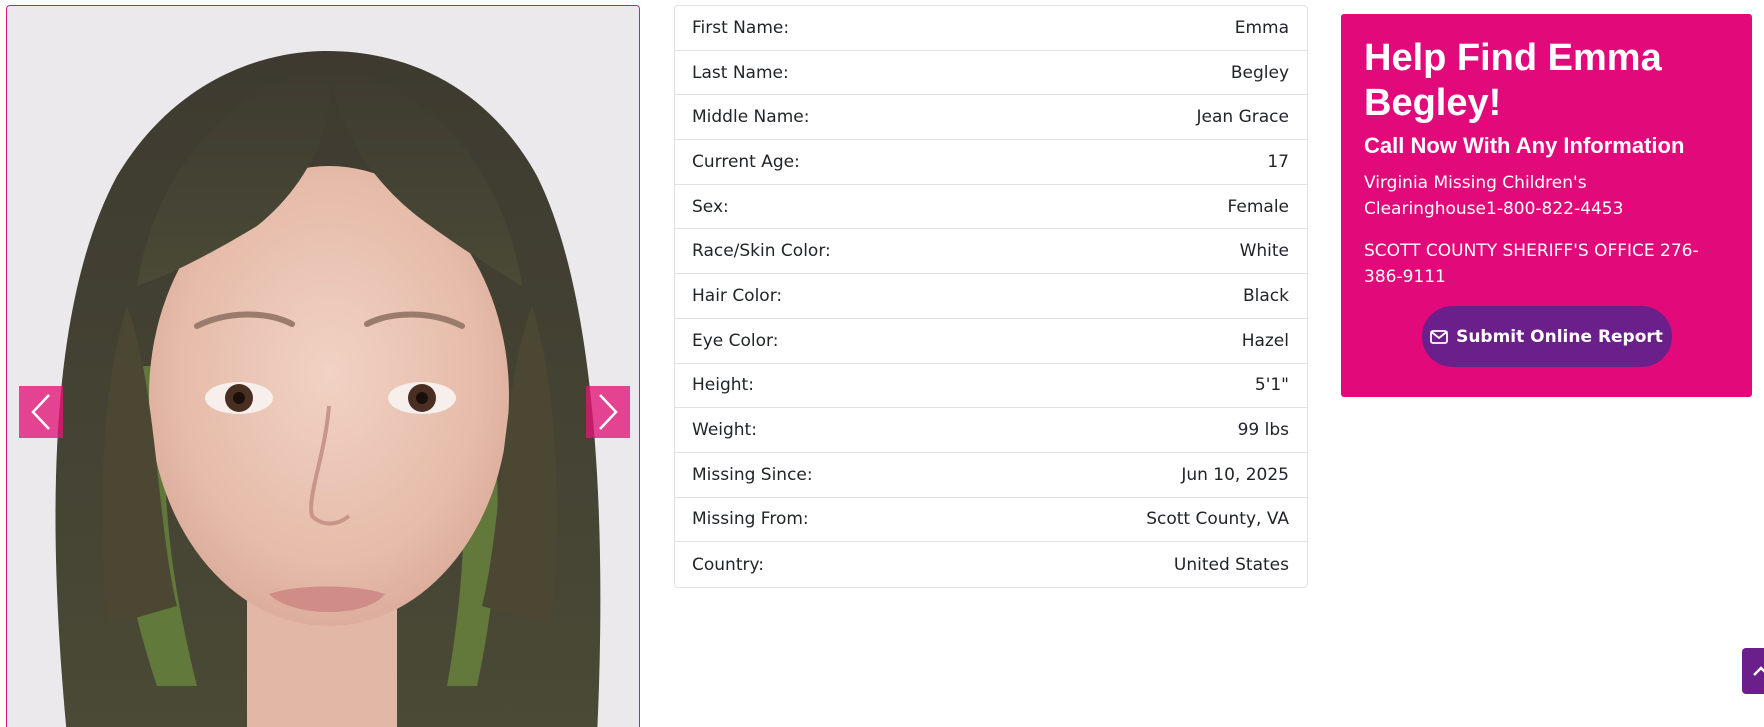  What do you see at coordinates (1513, 80) in the screenshot?
I see `help-title: Help Find Emma Begley!` at bounding box center [1513, 80].